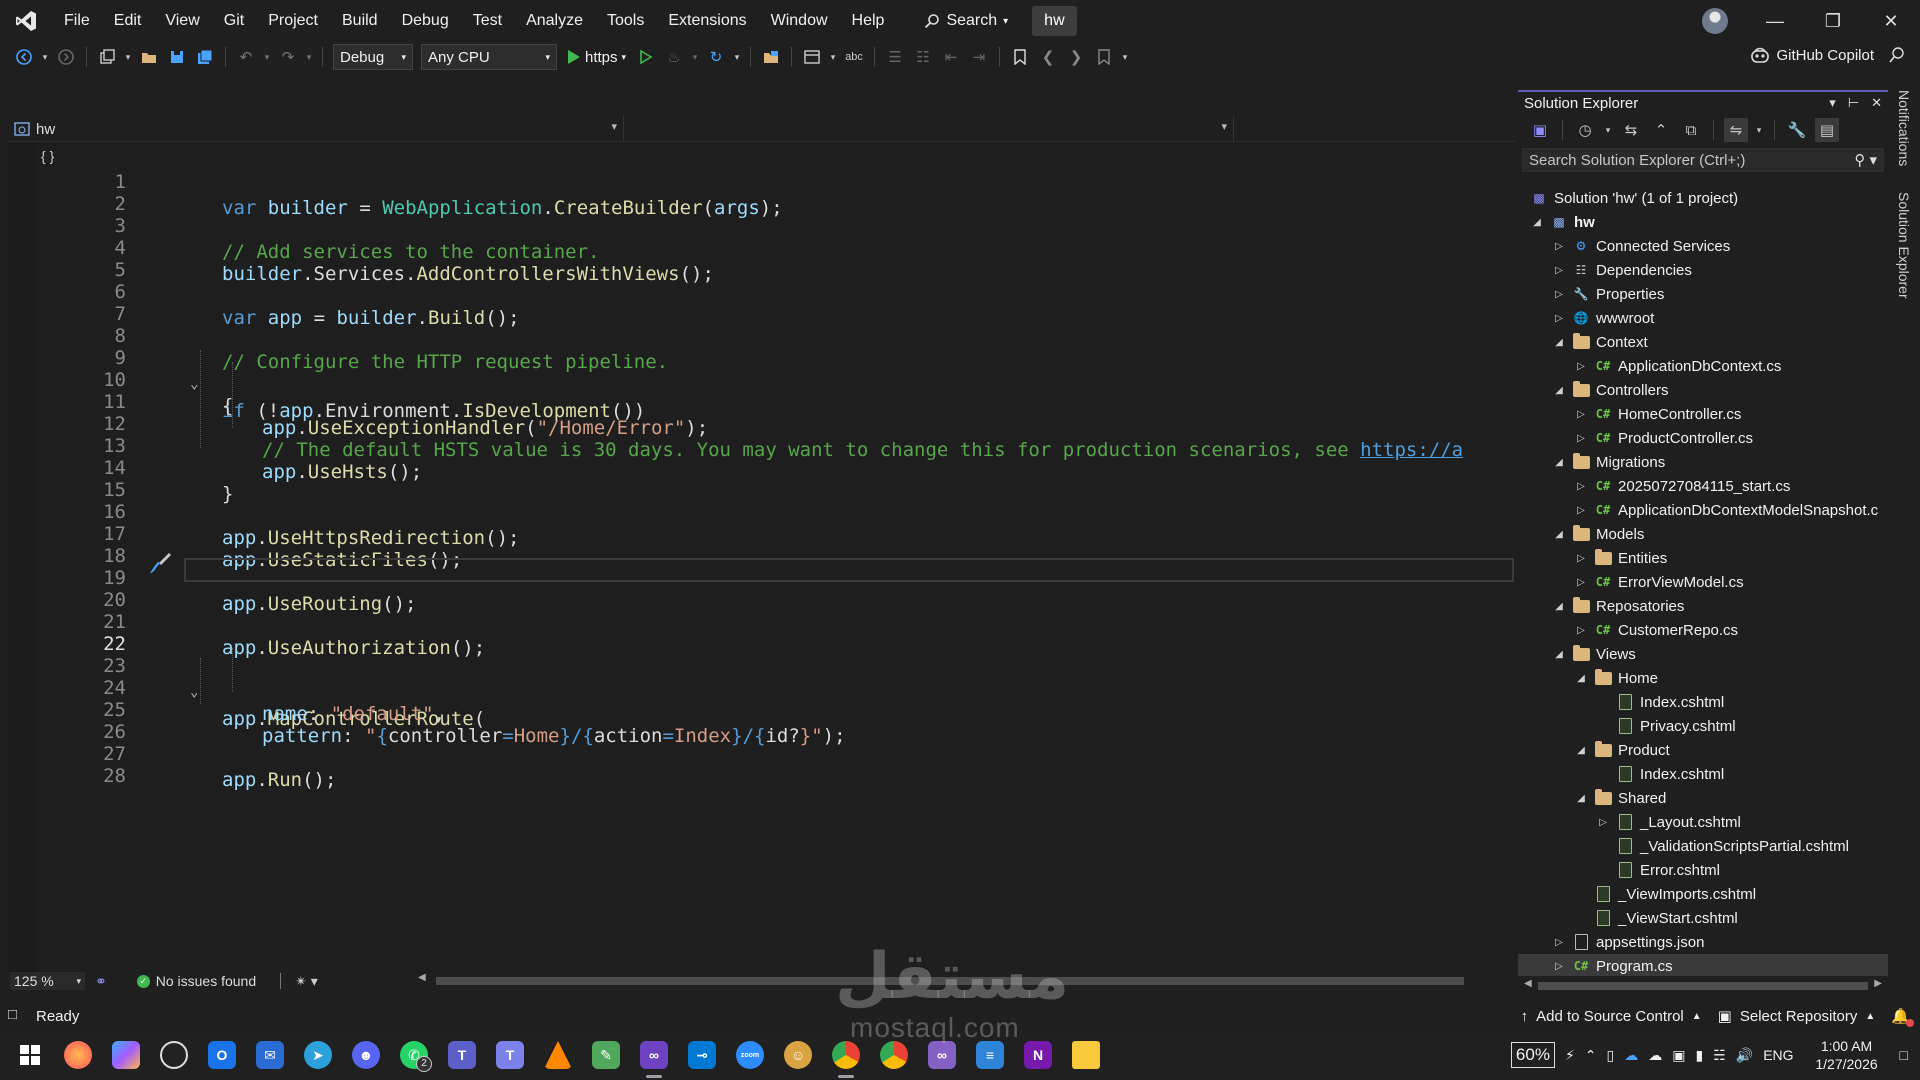 The image size is (1920, 1080). I want to click on tree-item-file: ▷ C# CustomerRepo.cs, so click(1703, 630).